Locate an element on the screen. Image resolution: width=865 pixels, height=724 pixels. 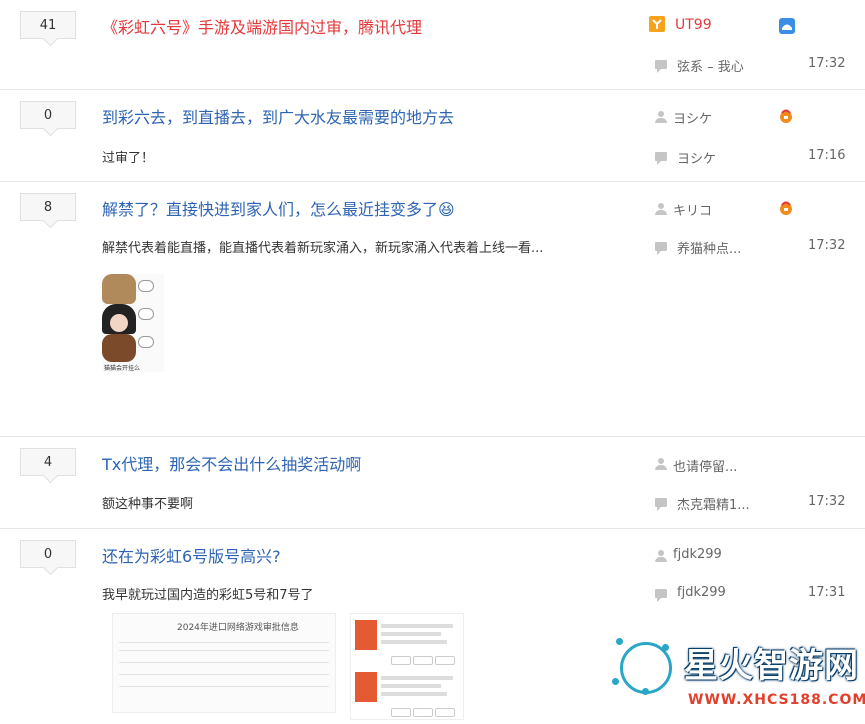
thread-author: キリコ is located at coordinates (692, 209).